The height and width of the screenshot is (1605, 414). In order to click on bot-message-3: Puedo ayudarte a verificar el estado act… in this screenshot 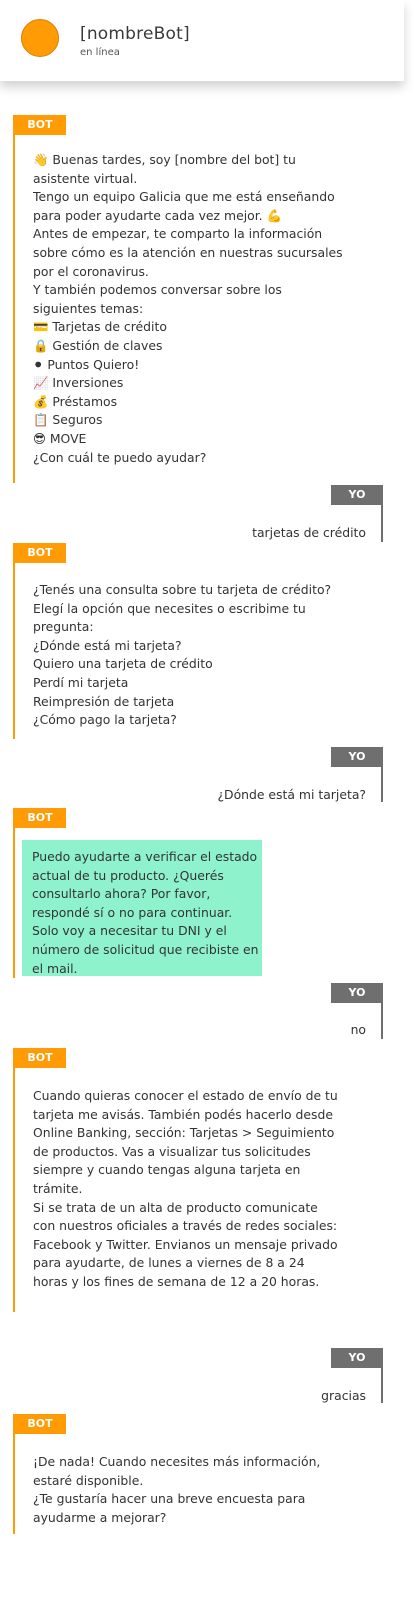, I will do `click(145, 912)`.